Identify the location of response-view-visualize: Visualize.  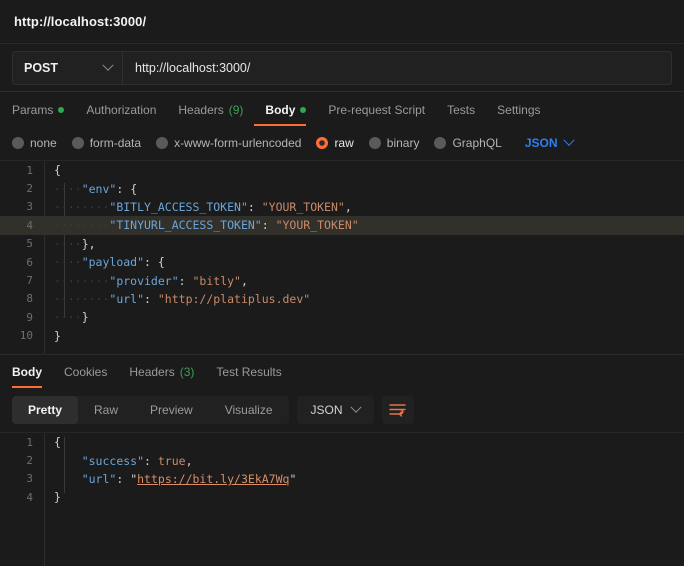
(249, 410).